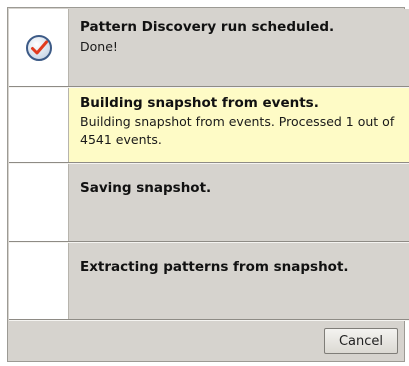  Describe the element at coordinates (199, 103) in the screenshot. I see `step-title: Building snapshot from events.` at that location.